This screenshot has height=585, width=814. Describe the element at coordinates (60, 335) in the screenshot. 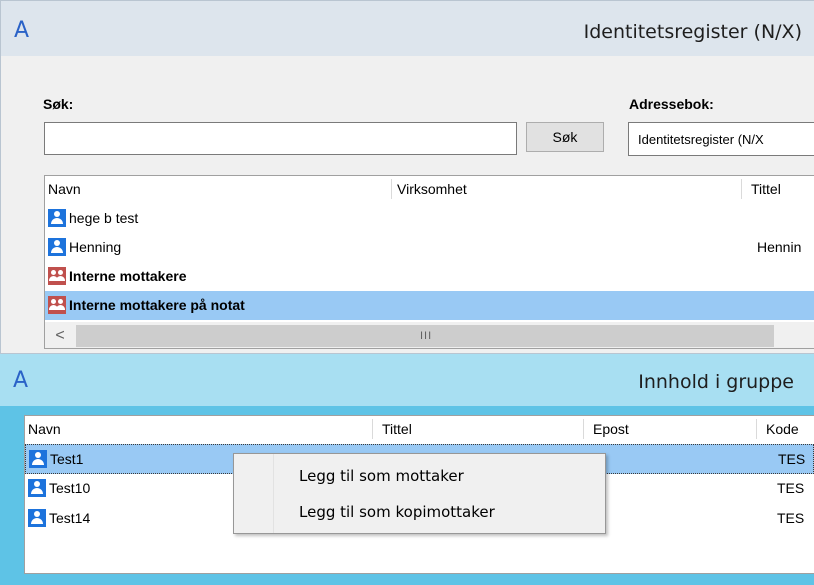

I see `scroll-left-icon: <` at that location.